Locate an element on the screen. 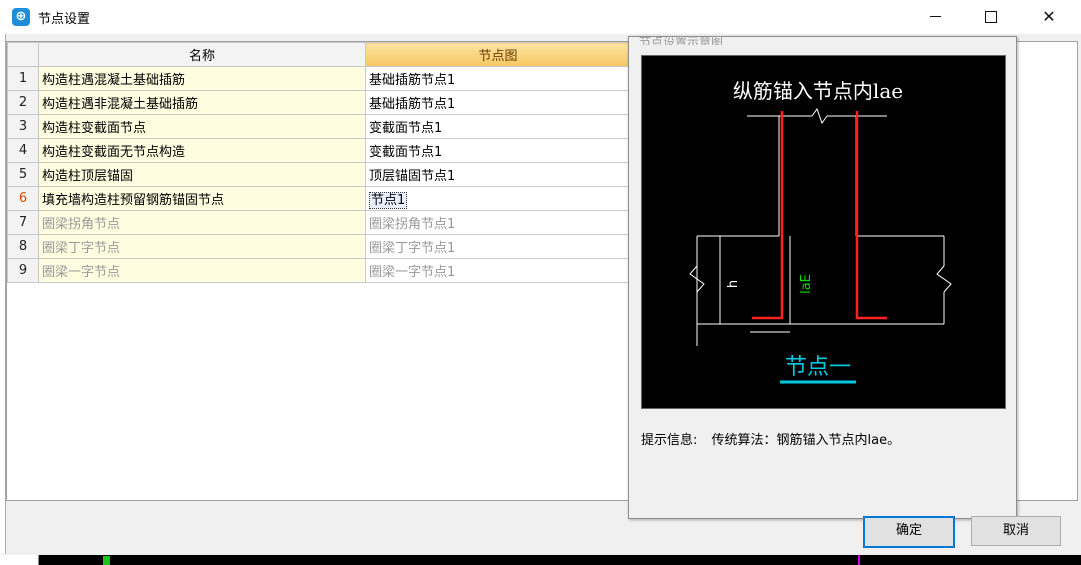 This screenshot has height=565, width=1081. table-row: 4 构造柱变截面无节点构造 变截面节点1 is located at coordinates (319, 150).